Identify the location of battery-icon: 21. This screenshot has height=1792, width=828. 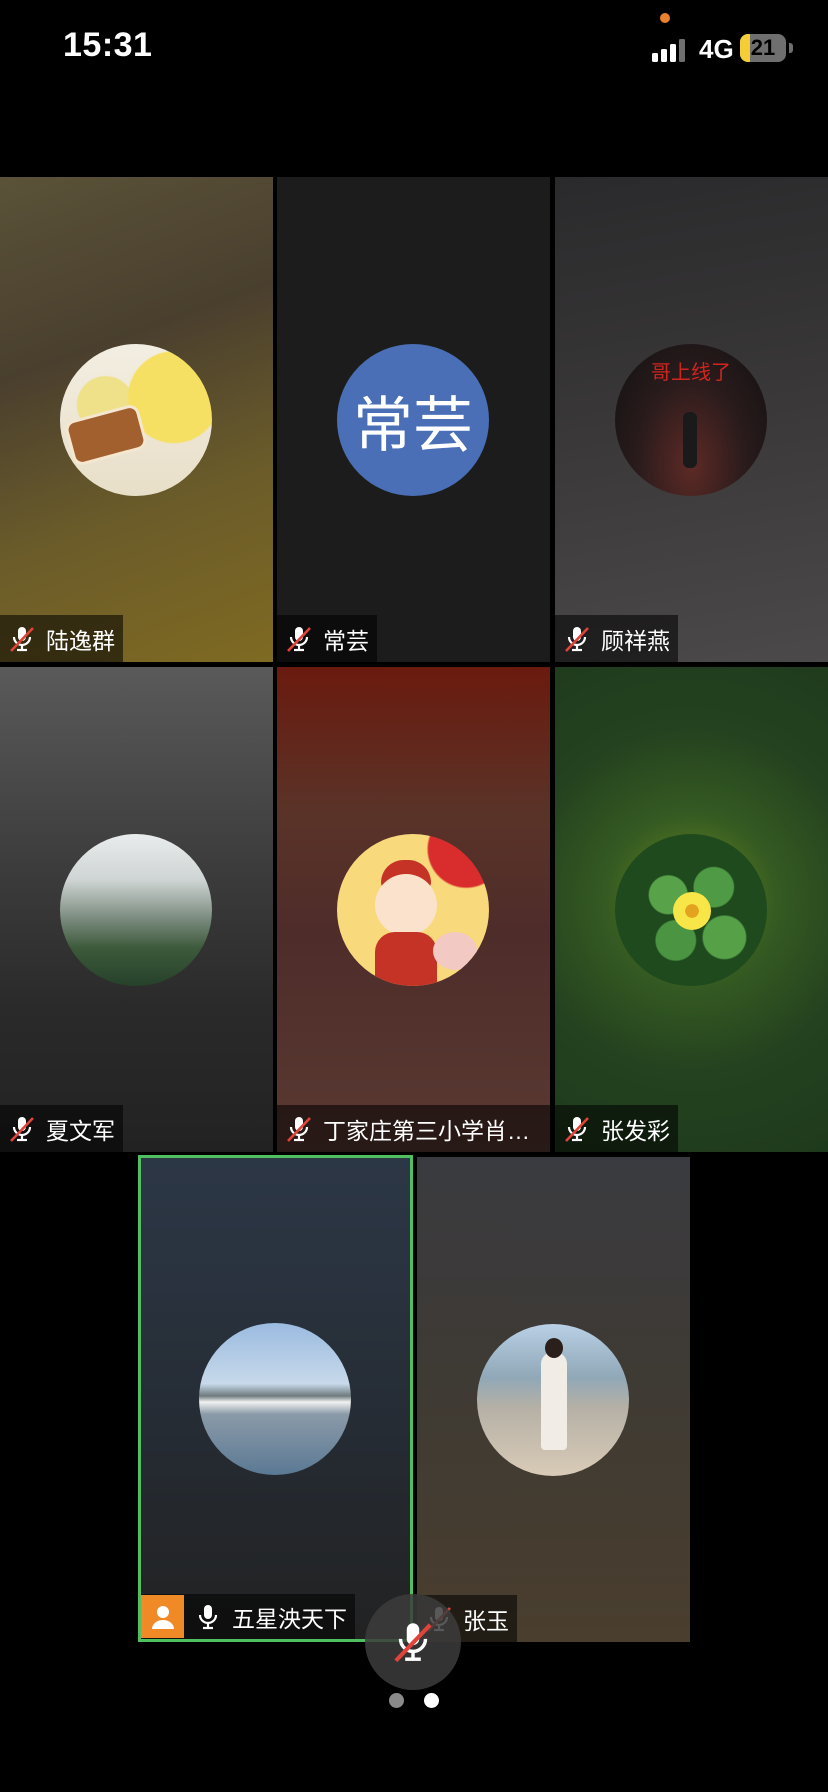
(763, 48).